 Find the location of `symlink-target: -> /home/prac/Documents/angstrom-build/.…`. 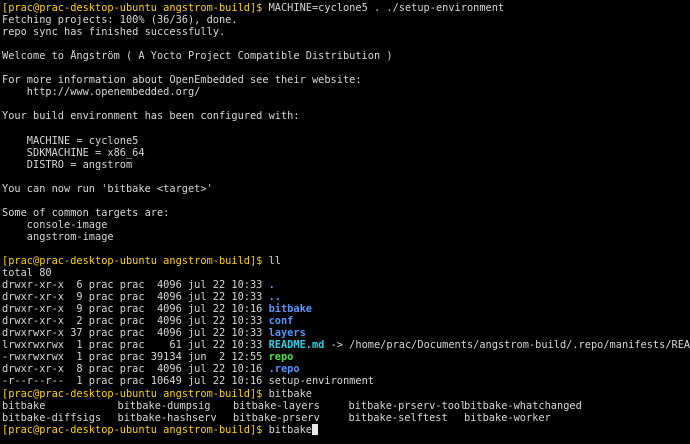

symlink-target: -> /home/prac/Documents/angstrom-build/.… is located at coordinates (507, 345).